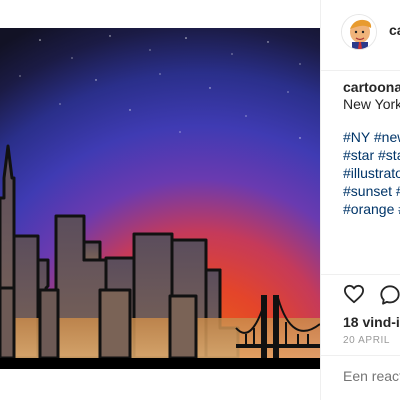 This screenshot has height=400, width=400. What do you see at coordinates (354, 294) in the screenshot?
I see `heart-icon` at bounding box center [354, 294].